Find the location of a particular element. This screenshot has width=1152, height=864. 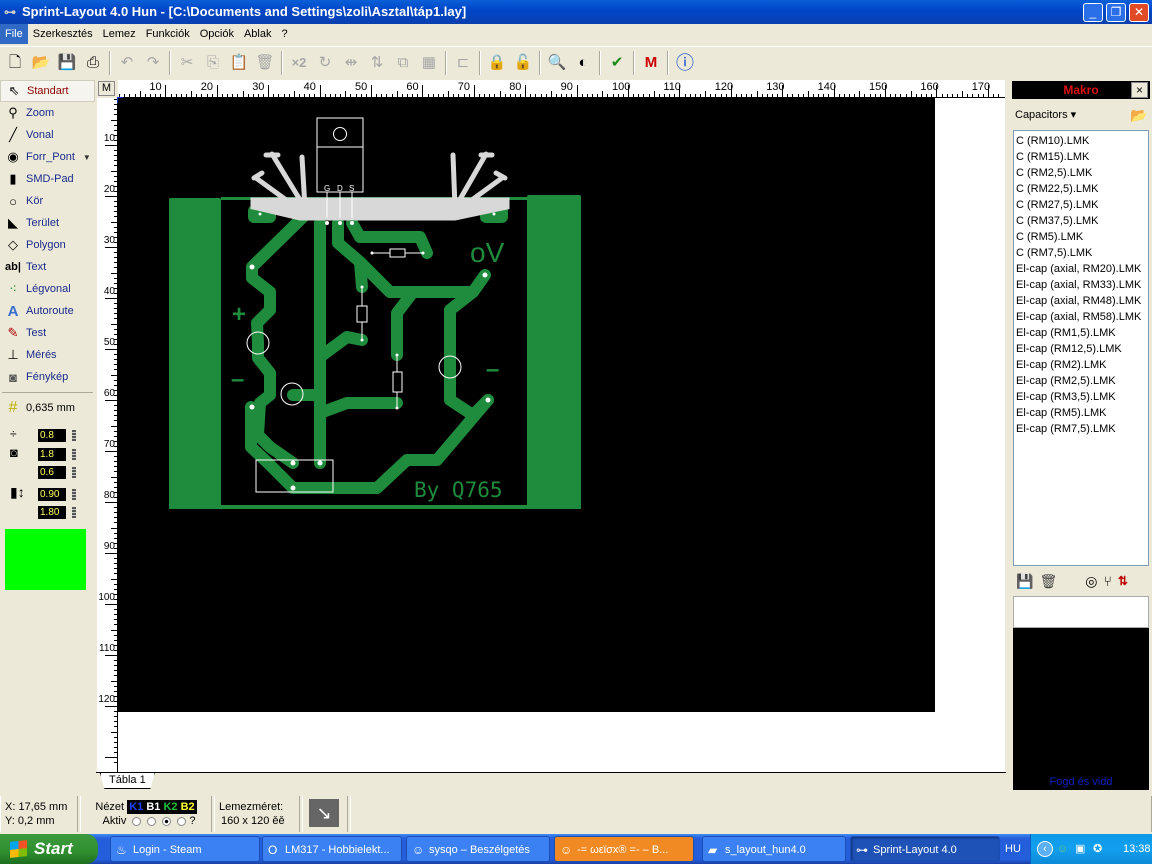

maximize-button: ❐ is located at coordinates (1116, 12).